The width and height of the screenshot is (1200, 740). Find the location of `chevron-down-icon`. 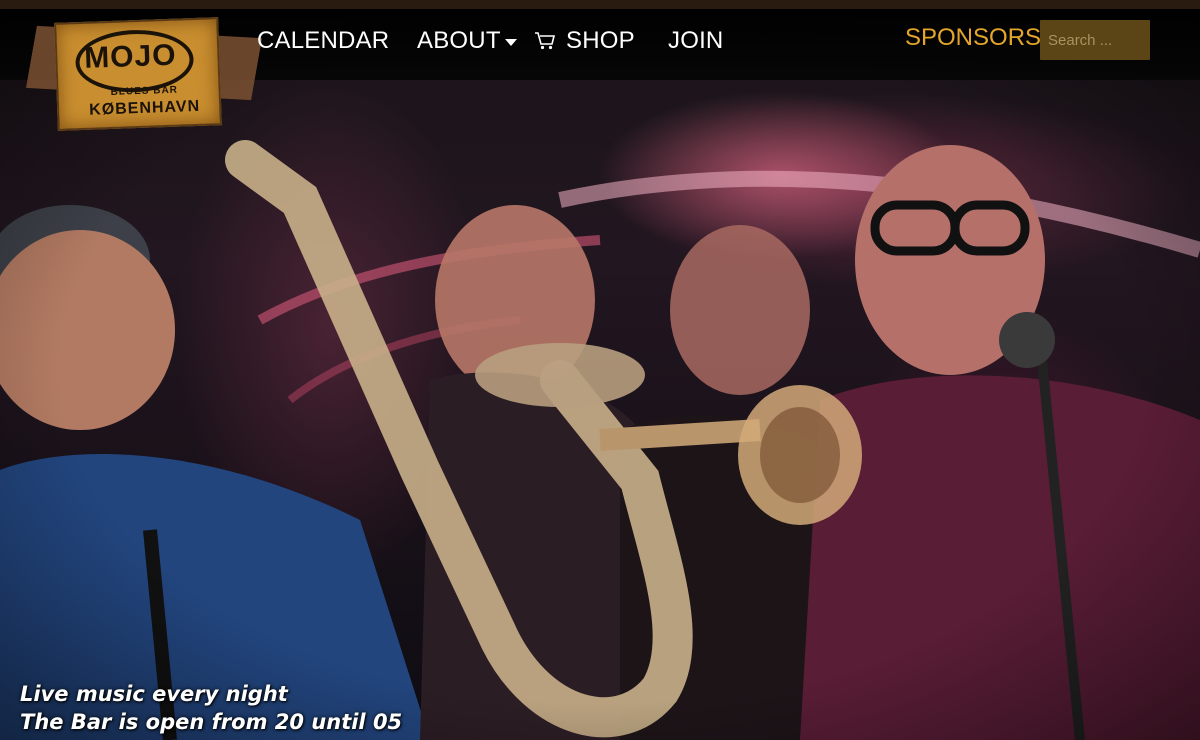

chevron-down-icon is located at coordinates (510, 42).